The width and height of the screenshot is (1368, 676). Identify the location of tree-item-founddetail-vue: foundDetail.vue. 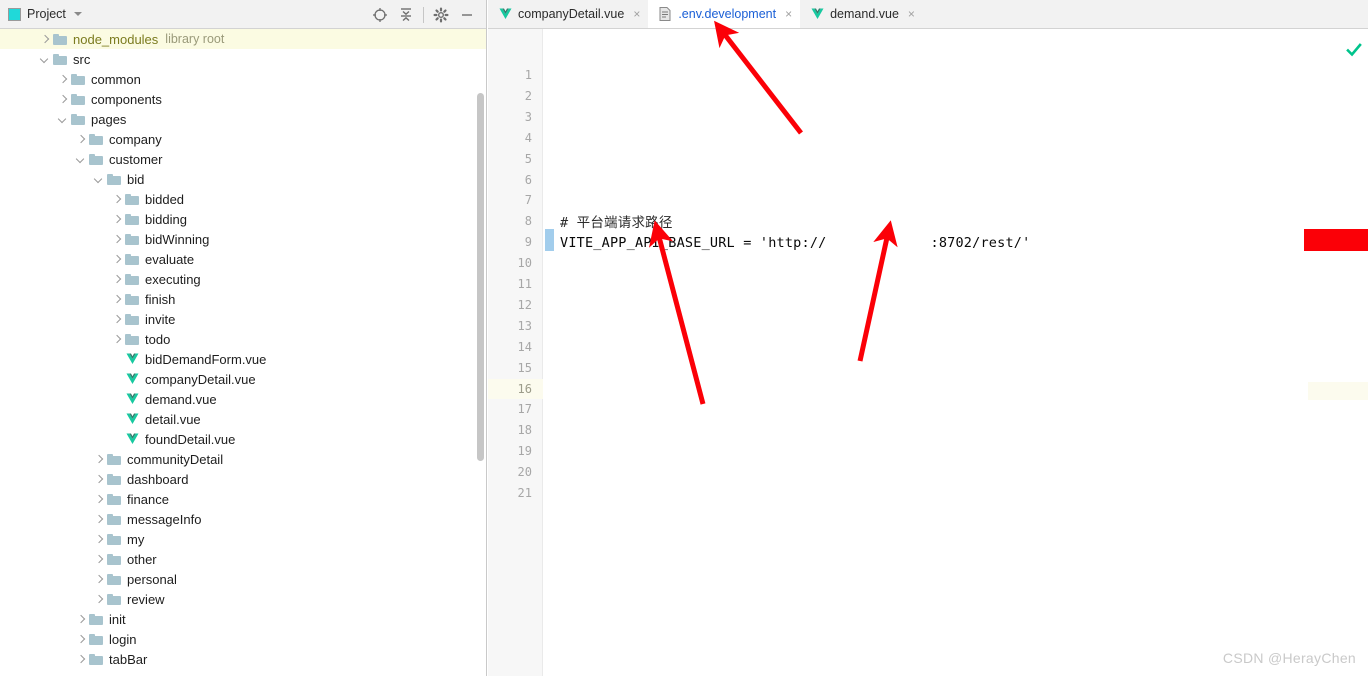
(243, 439).